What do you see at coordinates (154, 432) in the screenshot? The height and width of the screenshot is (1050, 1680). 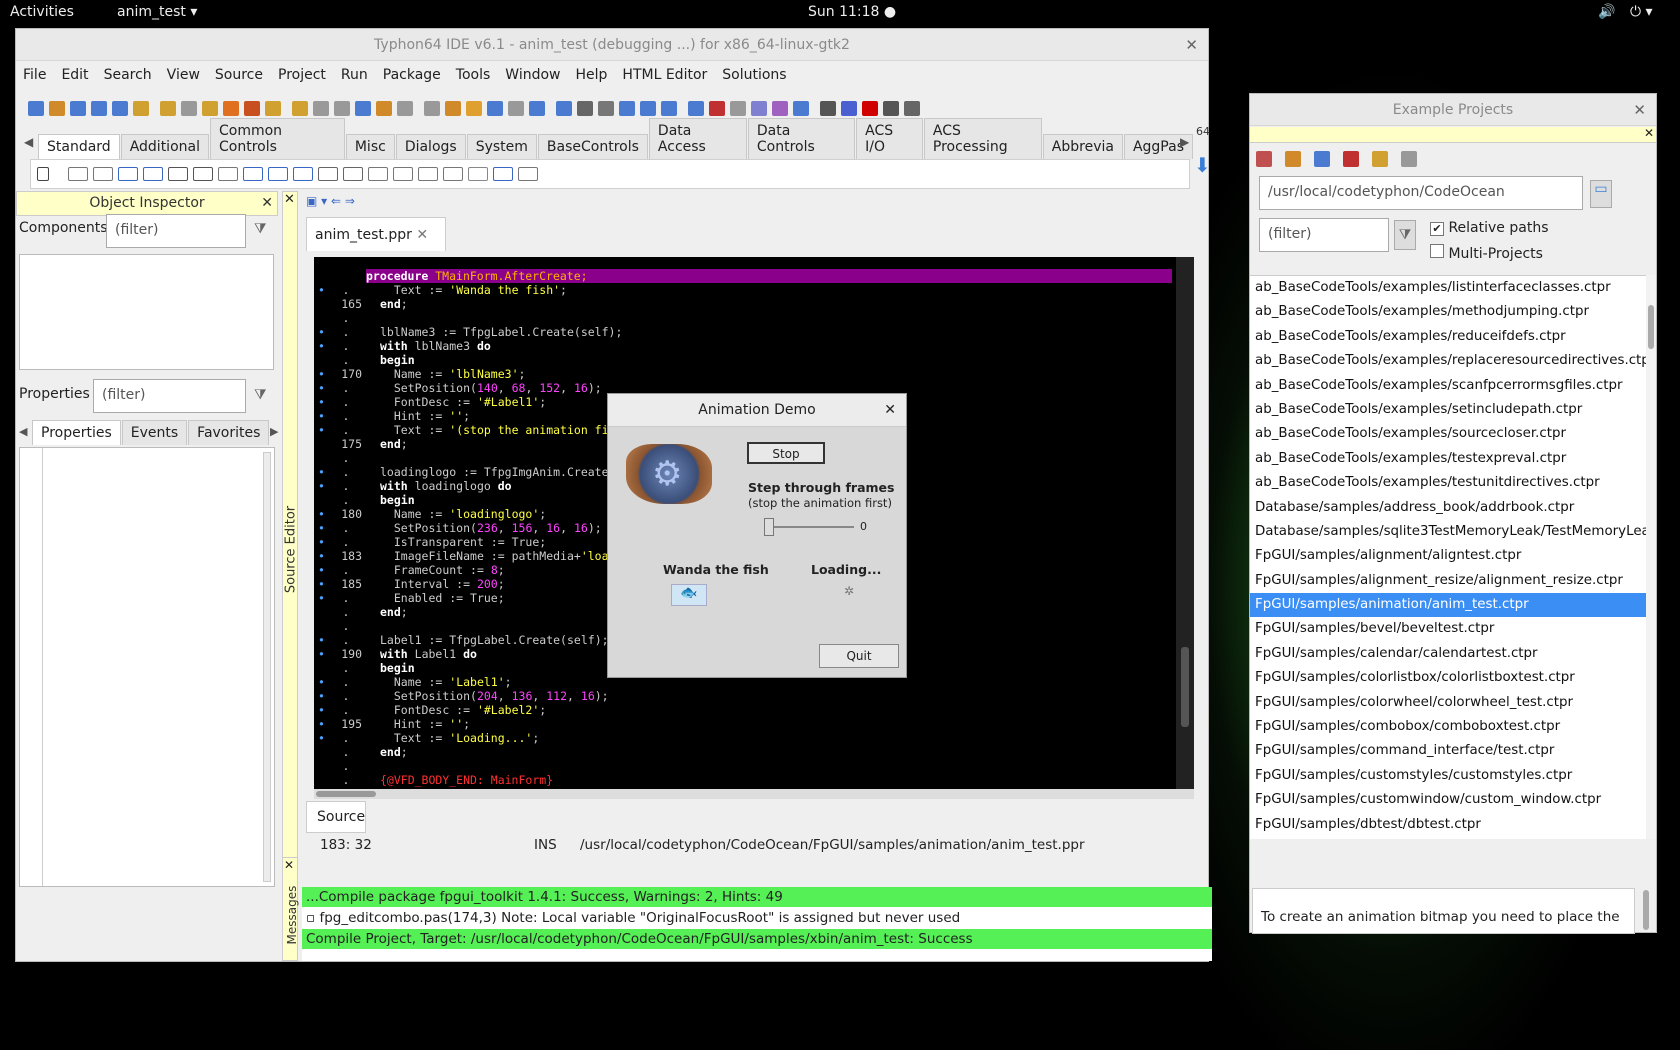 I see `tab-events: Events` at bounding box center [154, 432].